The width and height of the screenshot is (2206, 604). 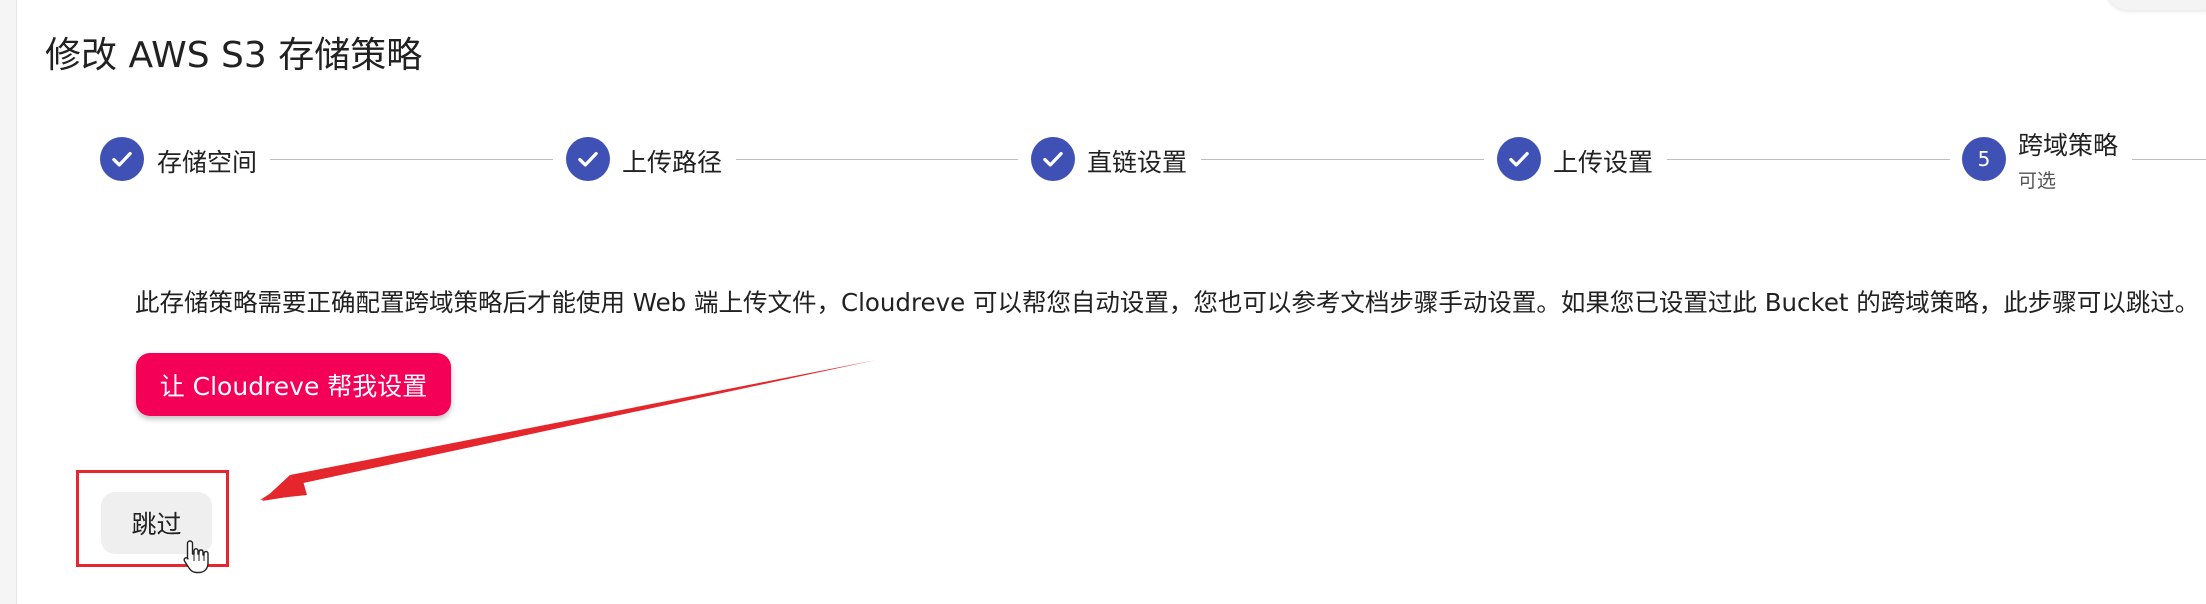 What do you see at coordinates (1053, 159) in the screenshot?
I see `step-3-check-icon` at bounding box center [1053, 159].